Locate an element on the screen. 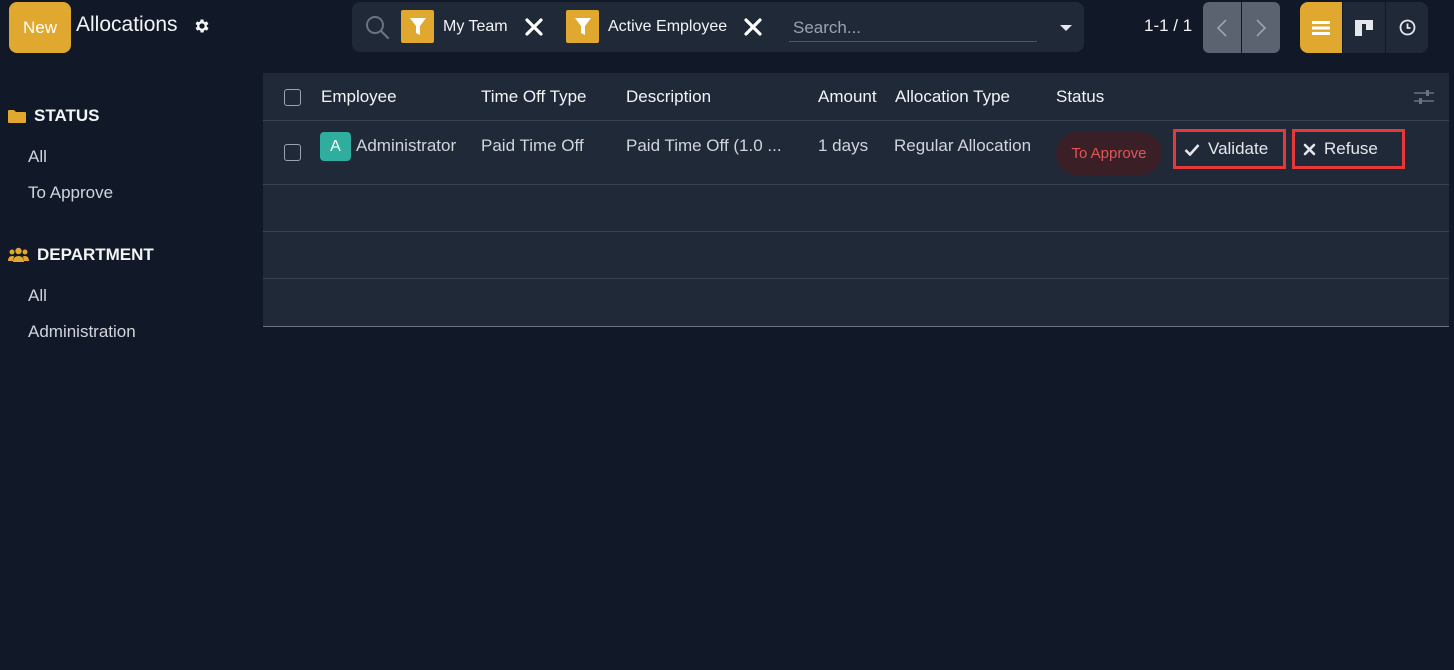 Image resolution: width=1454 pixels, height=670 pixels. search-icon is located at coordinates (377, 27).